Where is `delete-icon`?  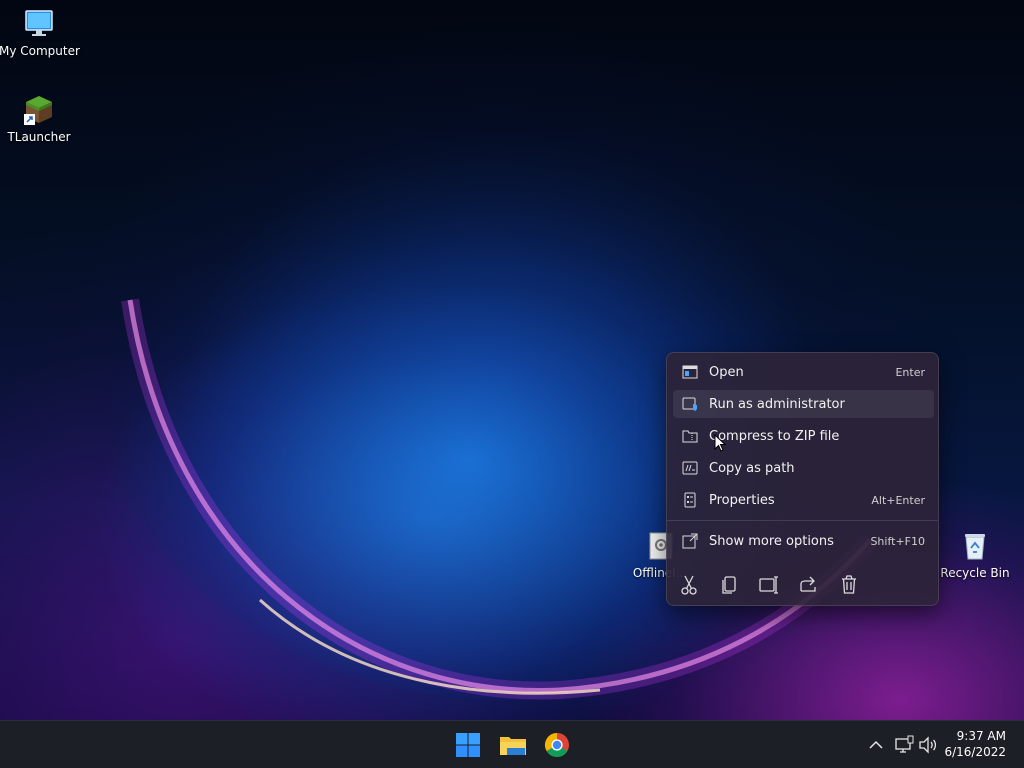 delete-icon is located at coordinates (849, 585).